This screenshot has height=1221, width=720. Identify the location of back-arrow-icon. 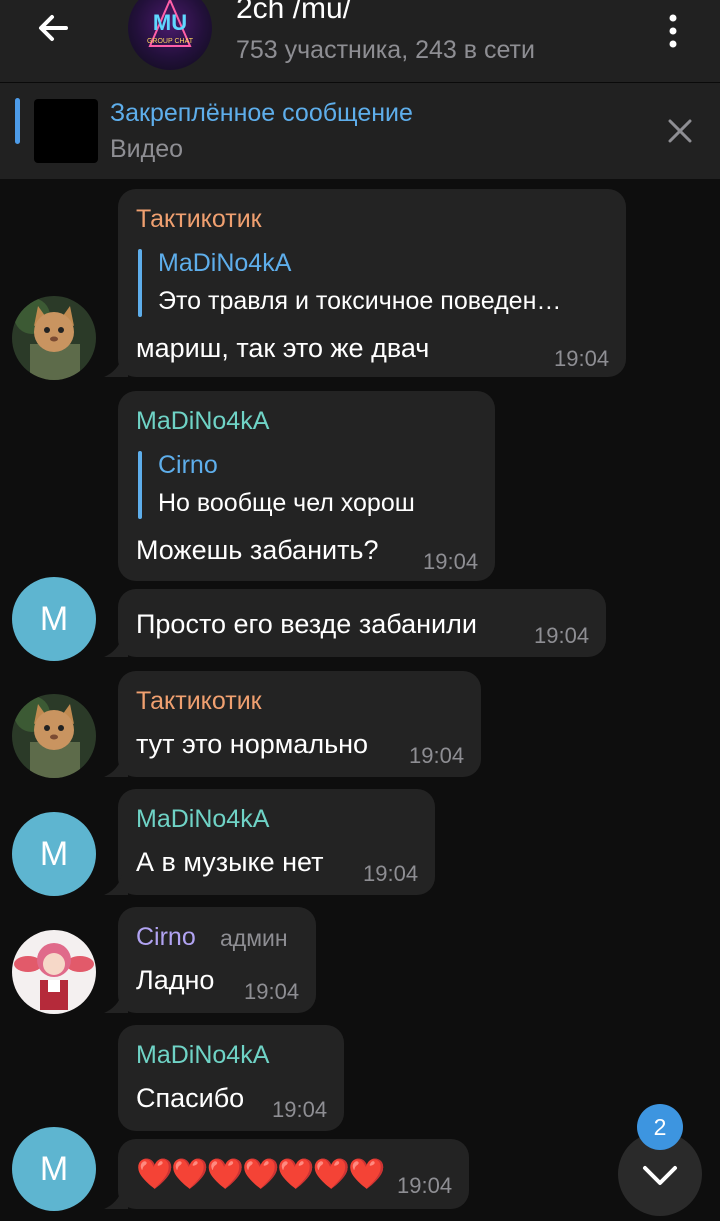
(55, 28).